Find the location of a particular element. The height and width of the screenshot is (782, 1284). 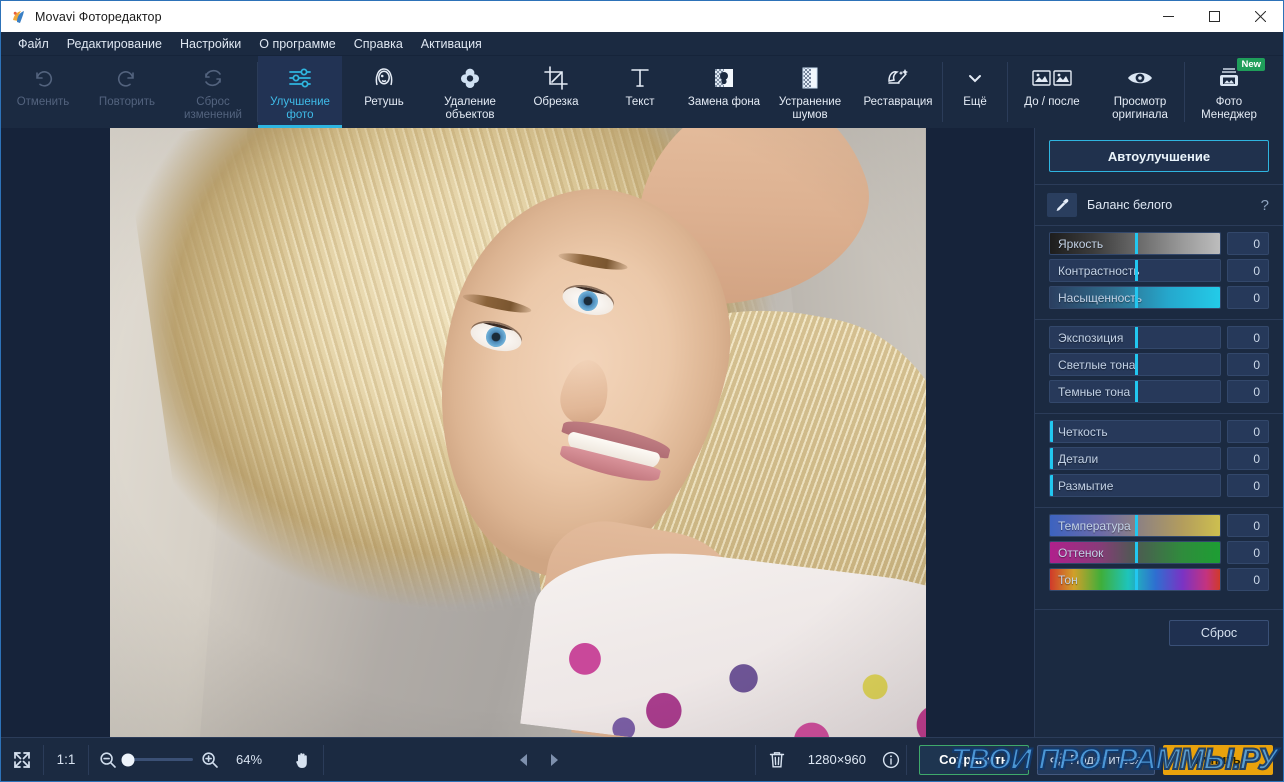

toolbar-noise-removal: Устранение шумов is located at coordinates (810, 92).